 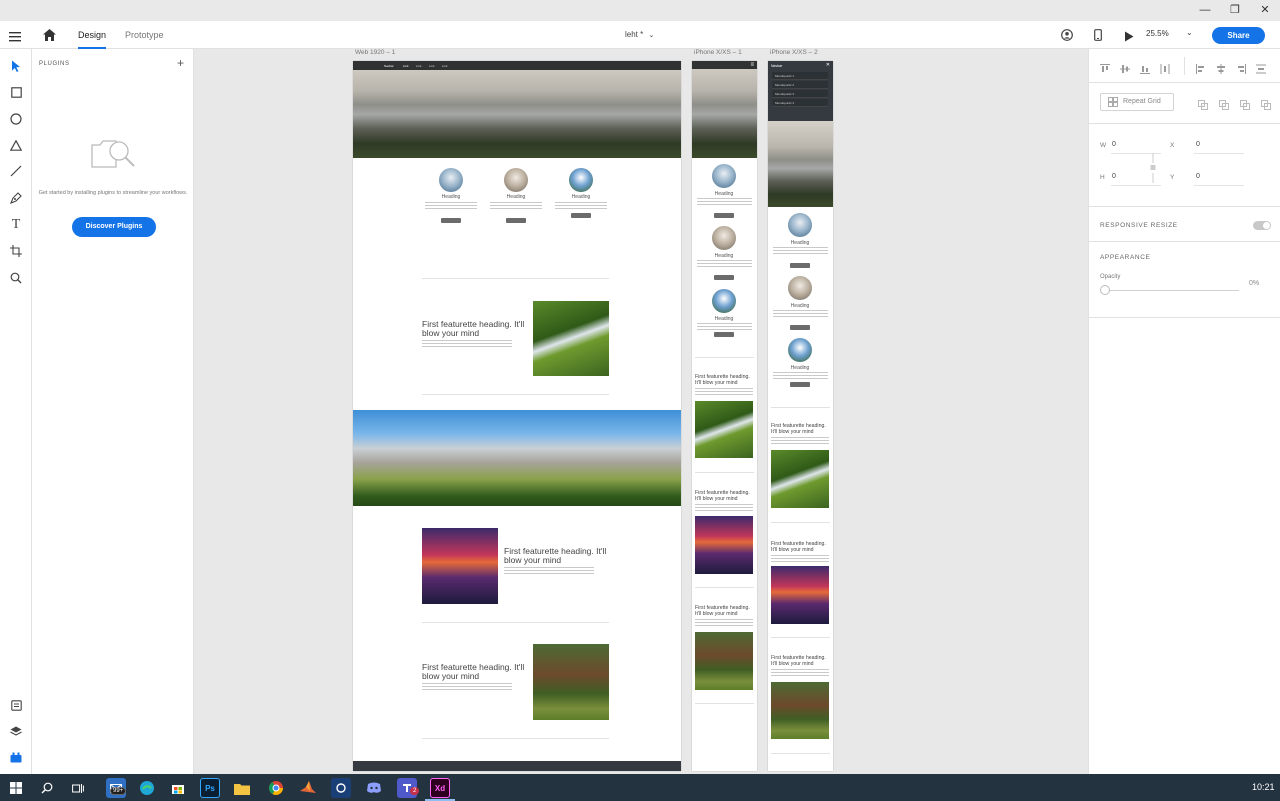 I want to click on close-button: ✕, so click(x=1262, y=10).